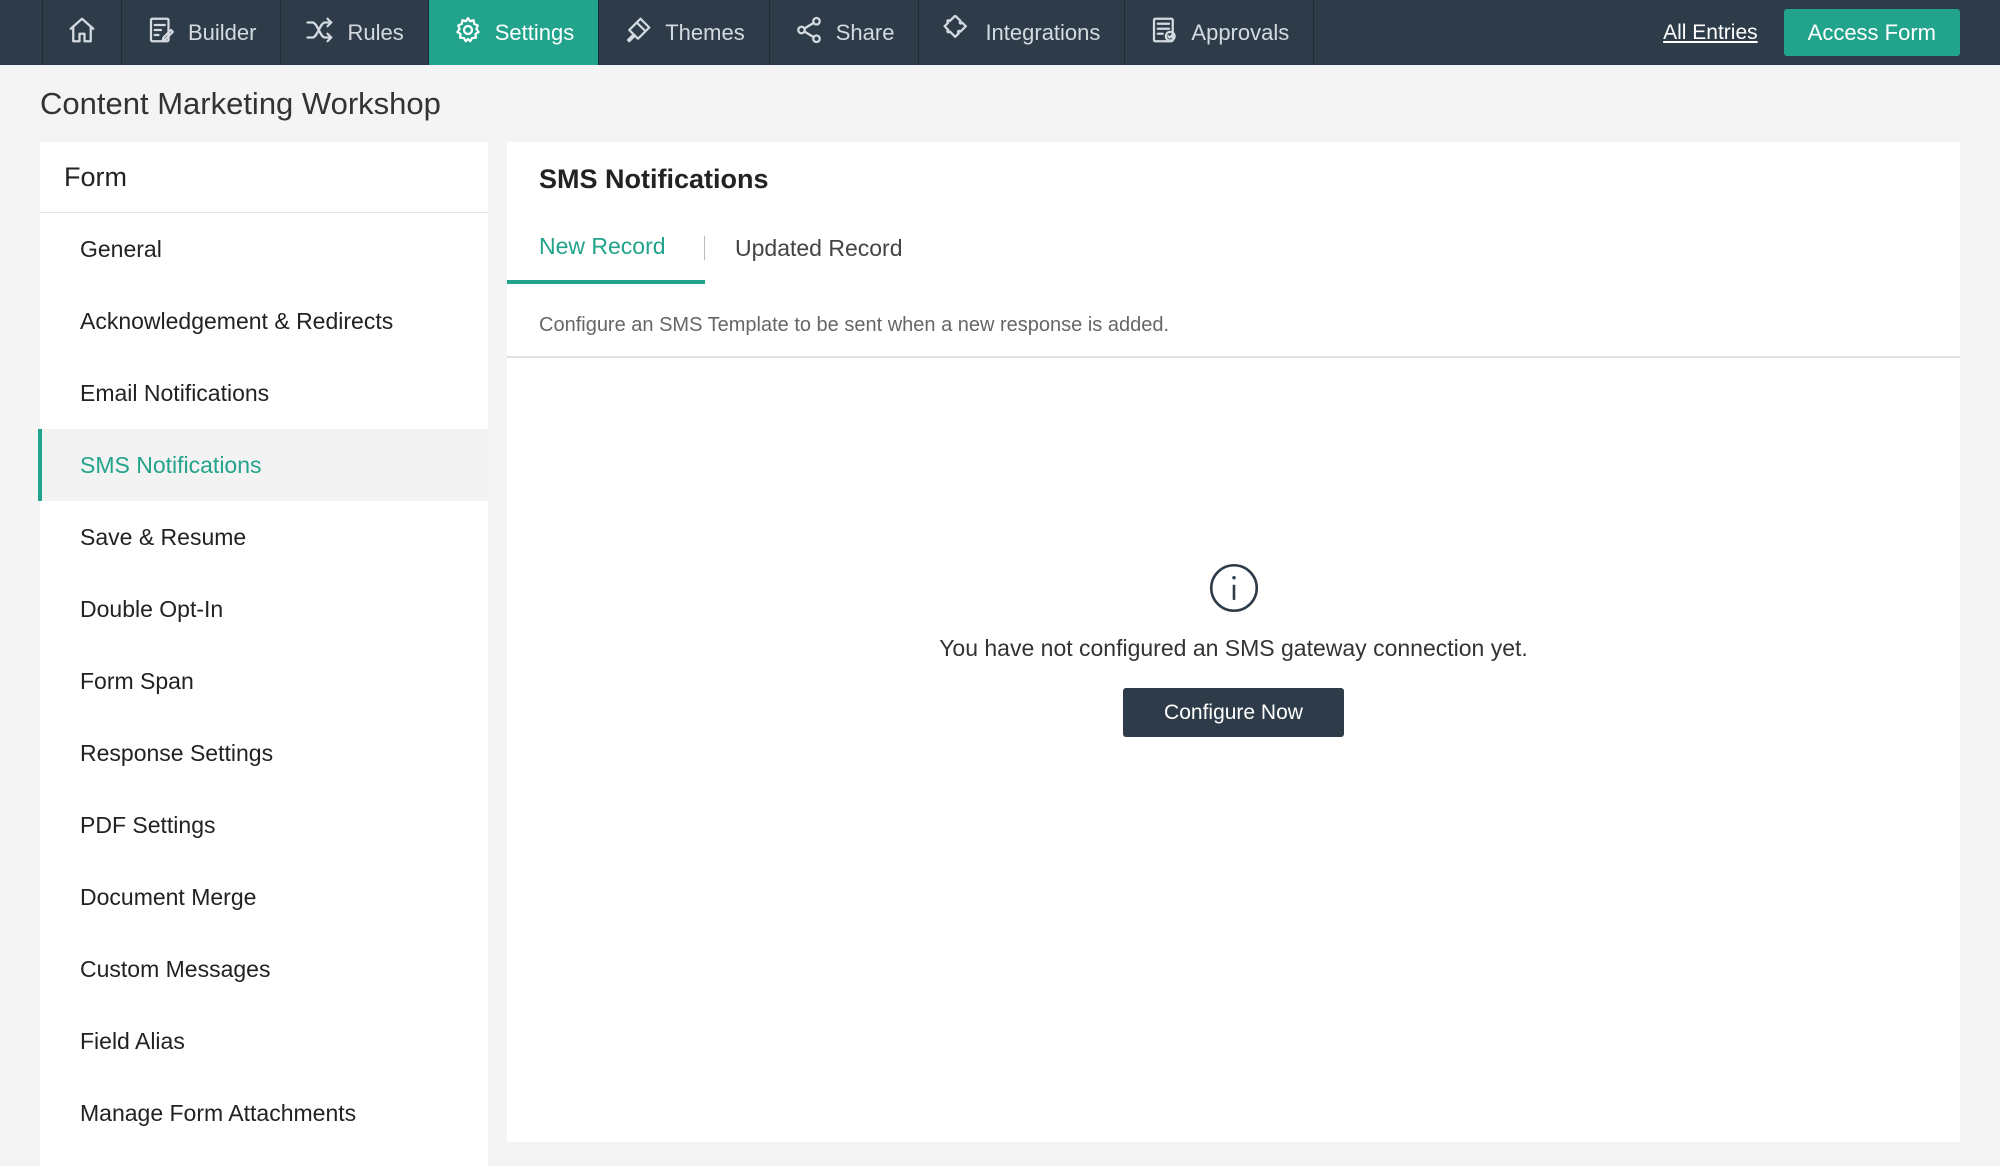 Image resolution: width=2000 pixels, height=1166 pixels. I want to click on info-icon, so click(1234, 590).